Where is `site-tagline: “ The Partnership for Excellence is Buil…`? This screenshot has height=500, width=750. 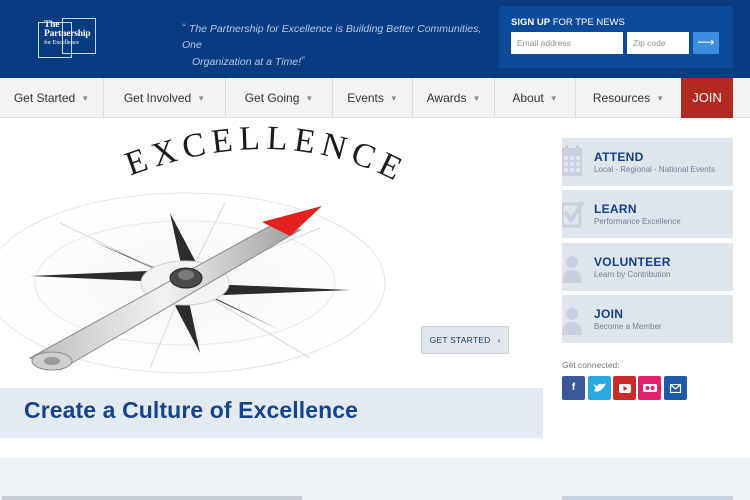 site-tagline: “ The Partnership for Excellence is Buil… is located at coordinates (332, 45).